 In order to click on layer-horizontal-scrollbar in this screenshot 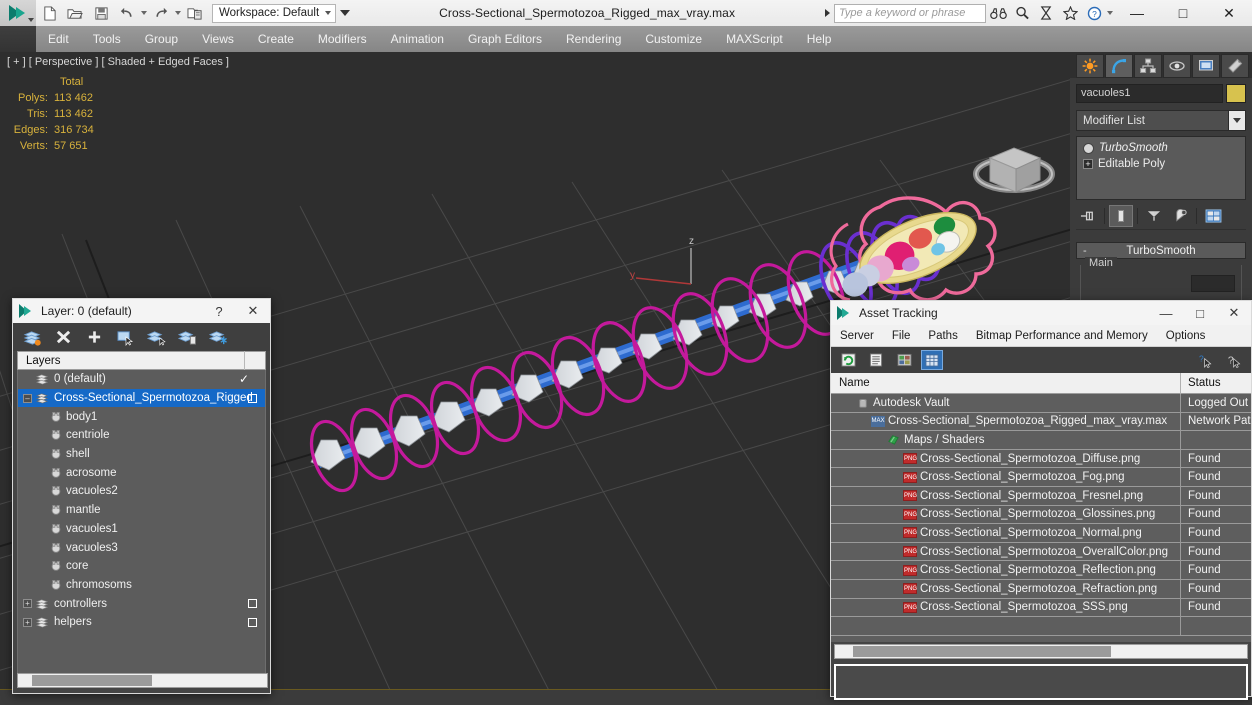, I will do `click(142, 680)`.